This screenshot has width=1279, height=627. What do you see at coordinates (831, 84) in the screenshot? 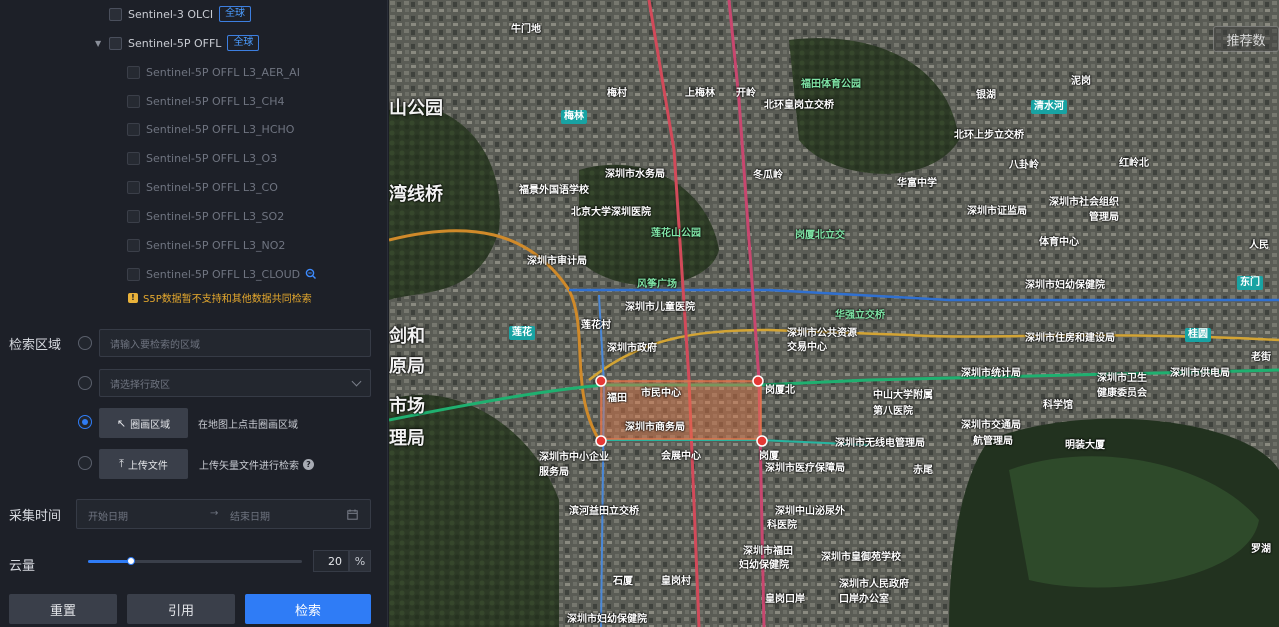
I see `map-label: 福田体育公园` at bounding box center [831, 84].